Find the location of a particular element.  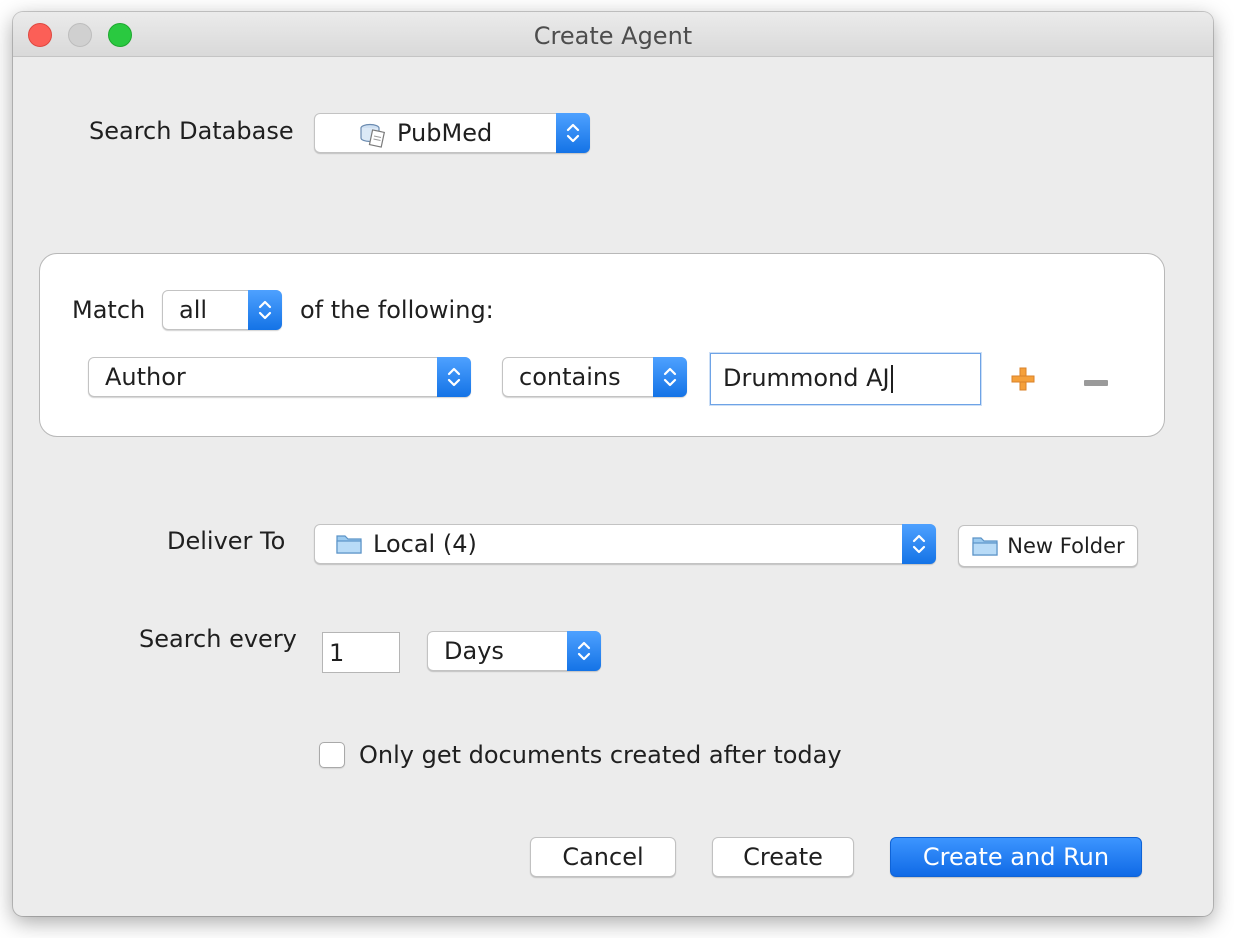

deliver-to-stepper is located at coordinates (919, 544).